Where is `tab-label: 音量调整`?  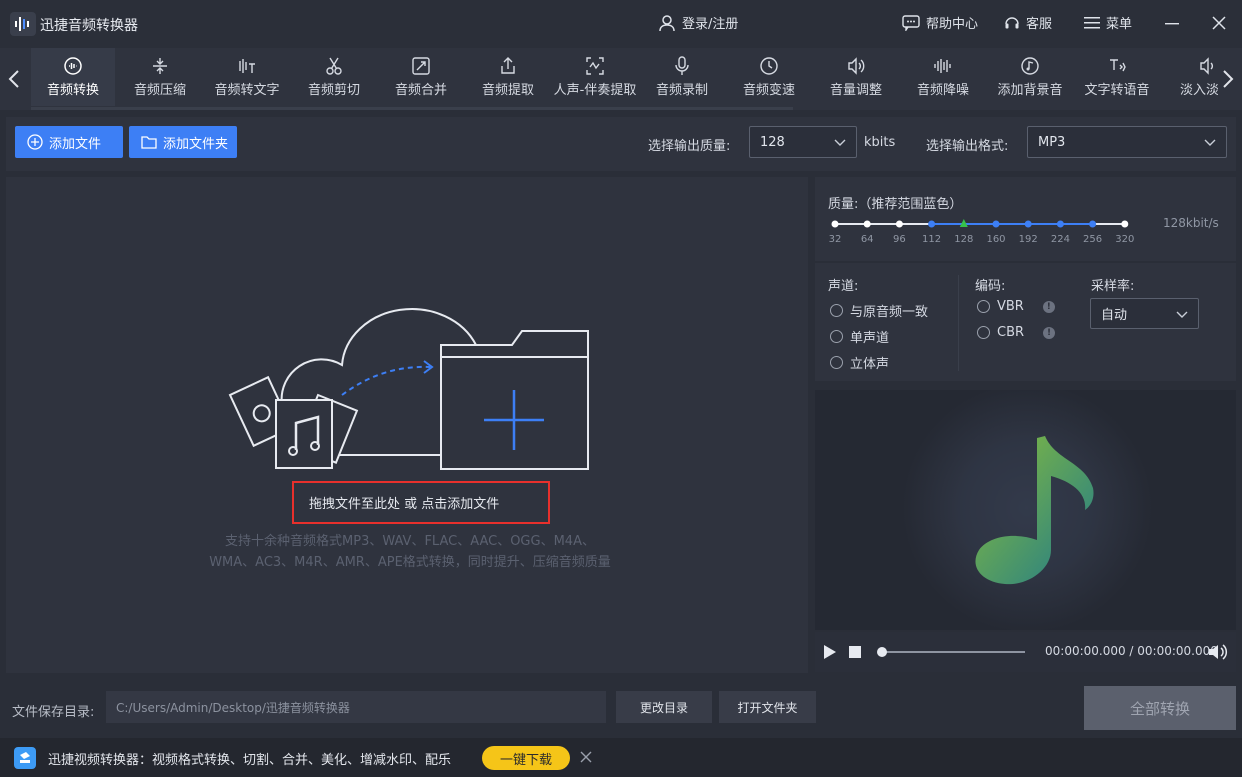
tab-label: 音量调整 is located at coordinates (855, 90).